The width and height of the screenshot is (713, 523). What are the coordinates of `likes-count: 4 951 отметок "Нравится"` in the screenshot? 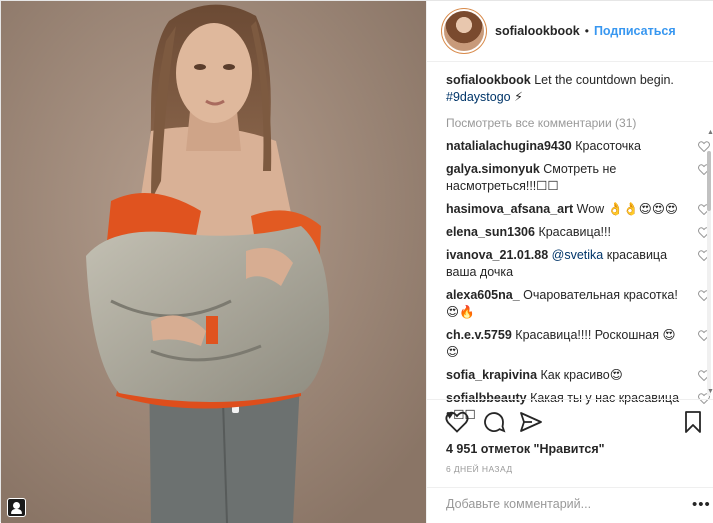 It's located at (525, 449).